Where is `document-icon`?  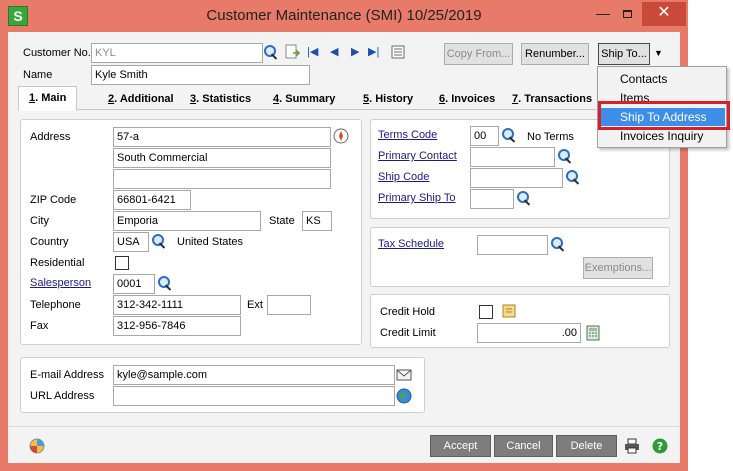 document-icon is located at coordinates (292, 52).